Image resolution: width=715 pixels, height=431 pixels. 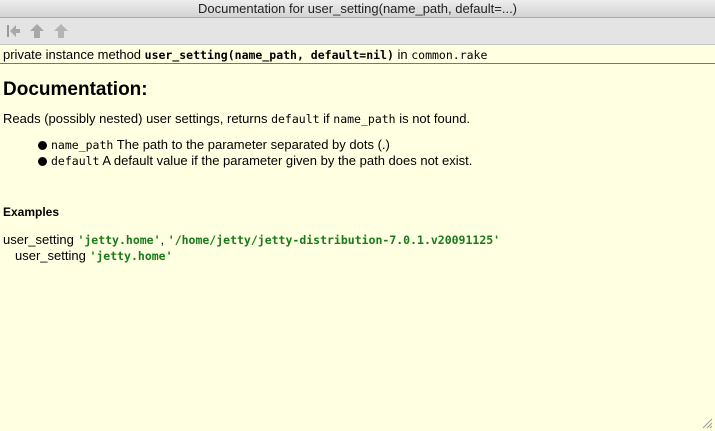 What do you see at coordinates (269, 55) in the screenshot?
I see `method-name: user_setting(name_path, default=nil)` at bounding box center [269, 55].